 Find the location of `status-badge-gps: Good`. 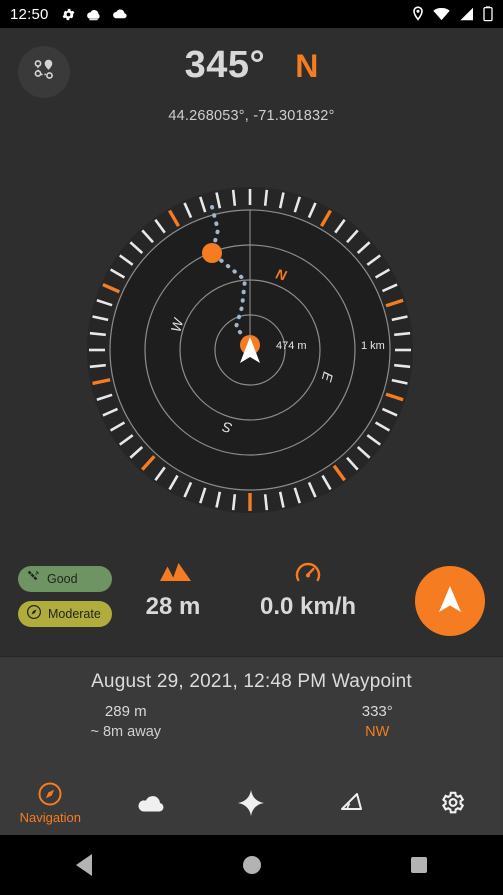

status-badge-gps: Good is located at coordinates (65, 579).